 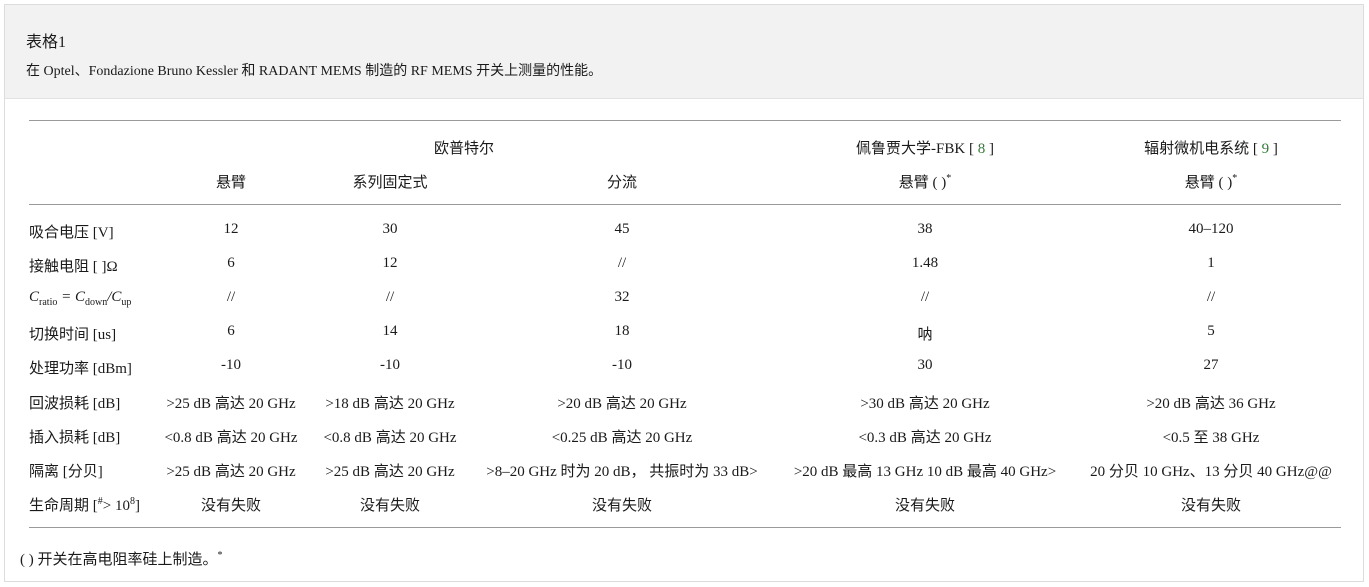 What do you see at coordinates (66, 472) in the screenshot?
I see `row-label-isolation: 隔离 [分贝]` at bounding box center [66, 472].